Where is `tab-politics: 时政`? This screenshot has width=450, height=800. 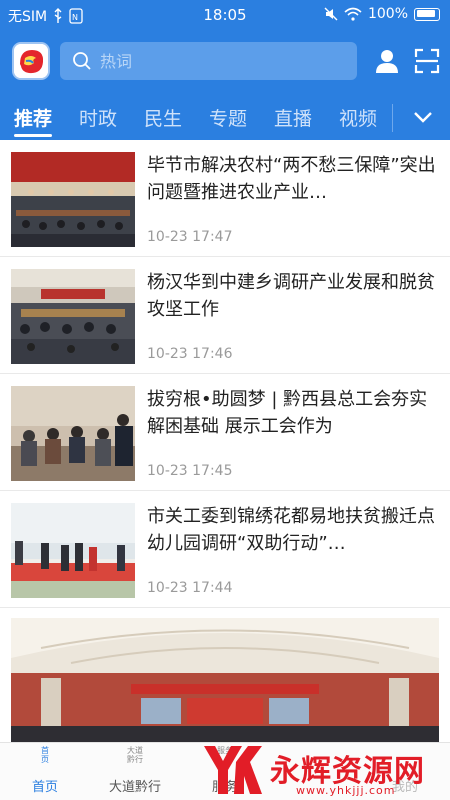 tab-politics: 时政 is located at coordinates (98, 117).